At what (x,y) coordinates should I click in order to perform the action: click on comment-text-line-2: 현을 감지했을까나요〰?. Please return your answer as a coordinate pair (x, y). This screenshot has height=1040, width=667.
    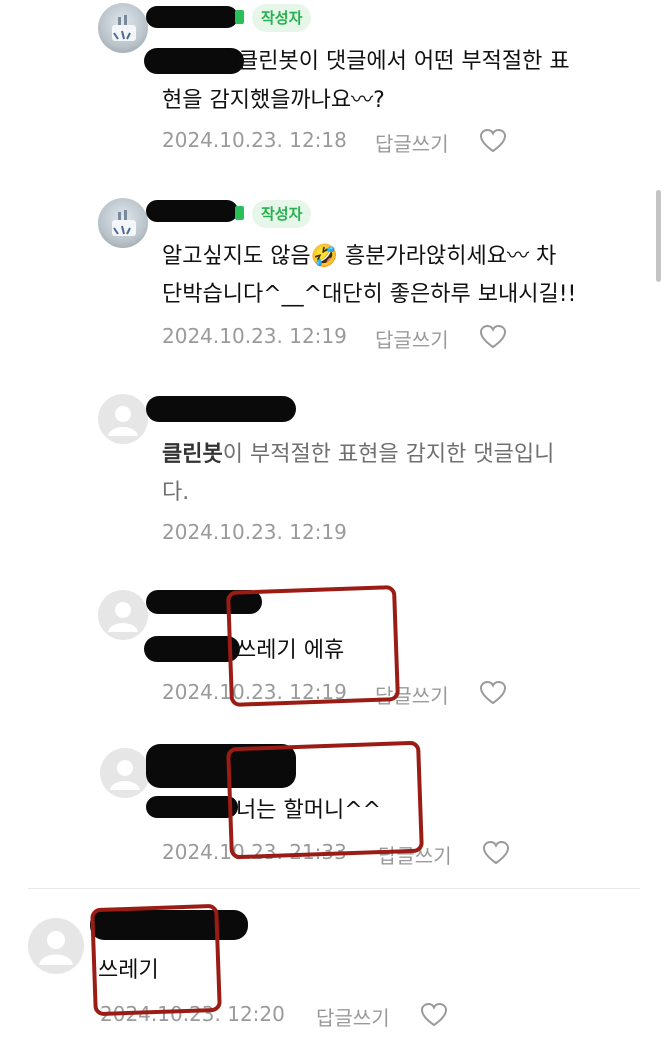
    Looking at the image, I should click on (273, 100).